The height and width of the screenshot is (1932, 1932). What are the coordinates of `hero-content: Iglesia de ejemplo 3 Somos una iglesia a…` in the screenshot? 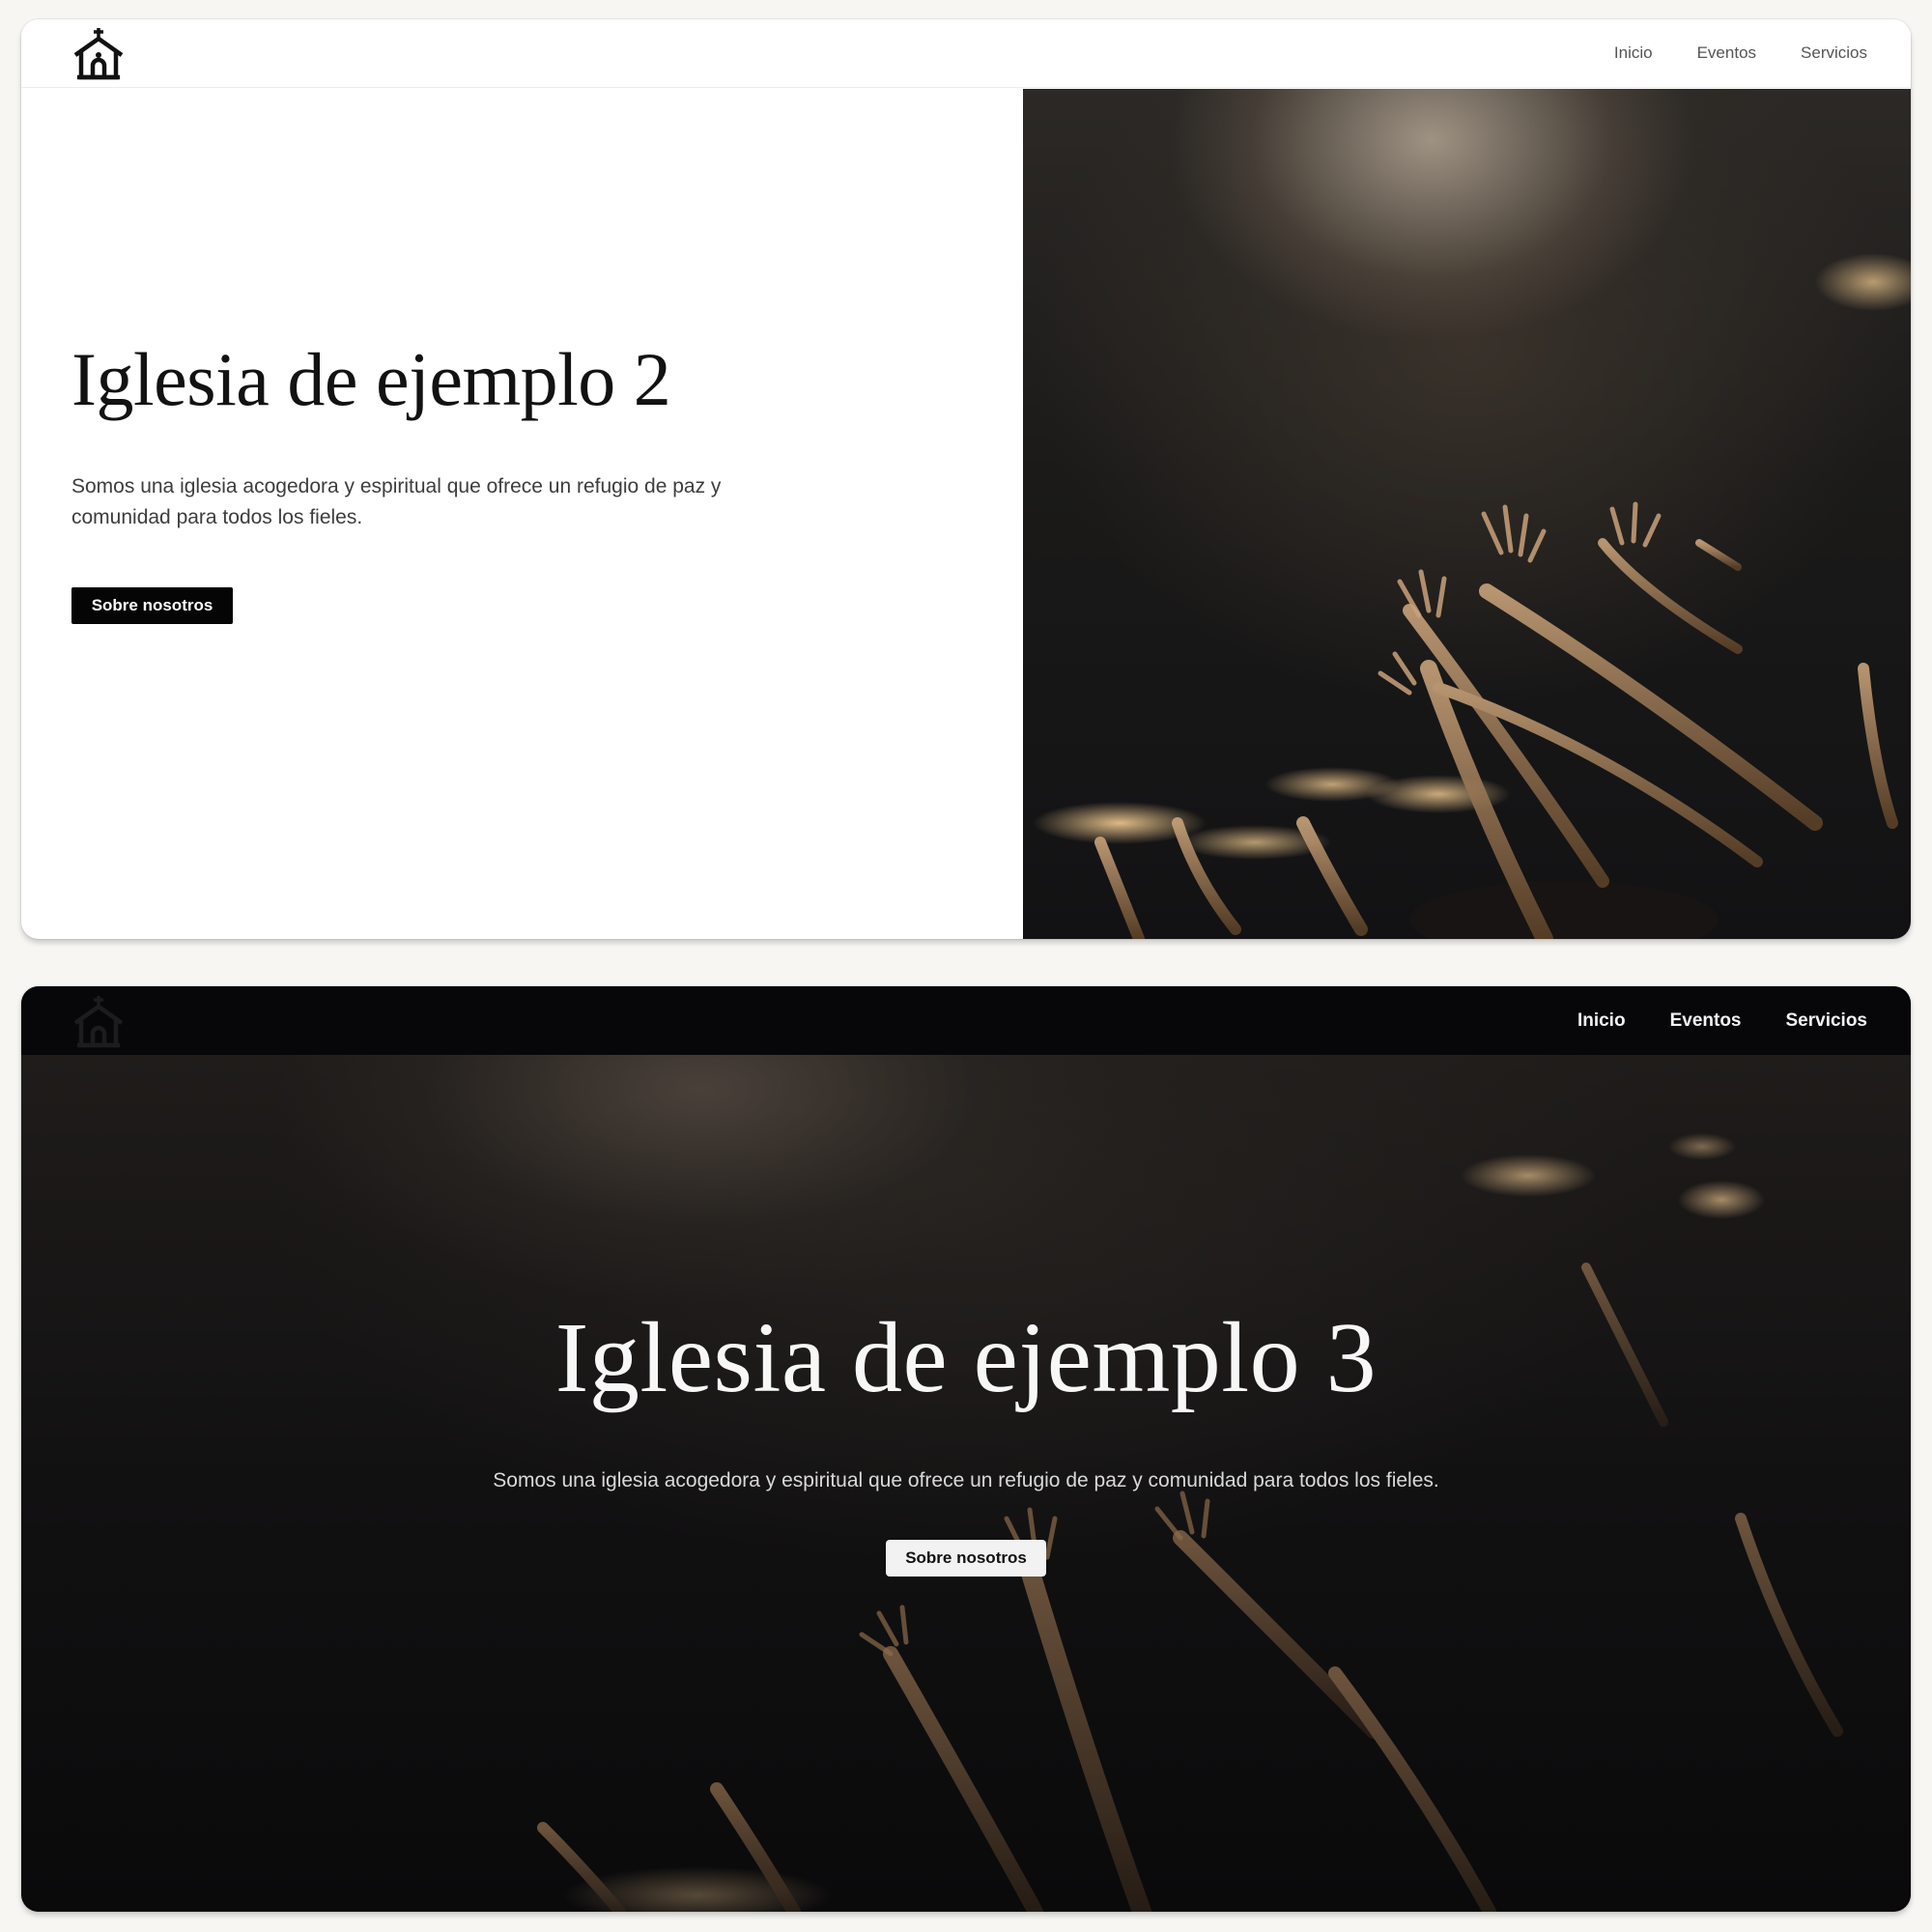 It's located at (966, 1441).